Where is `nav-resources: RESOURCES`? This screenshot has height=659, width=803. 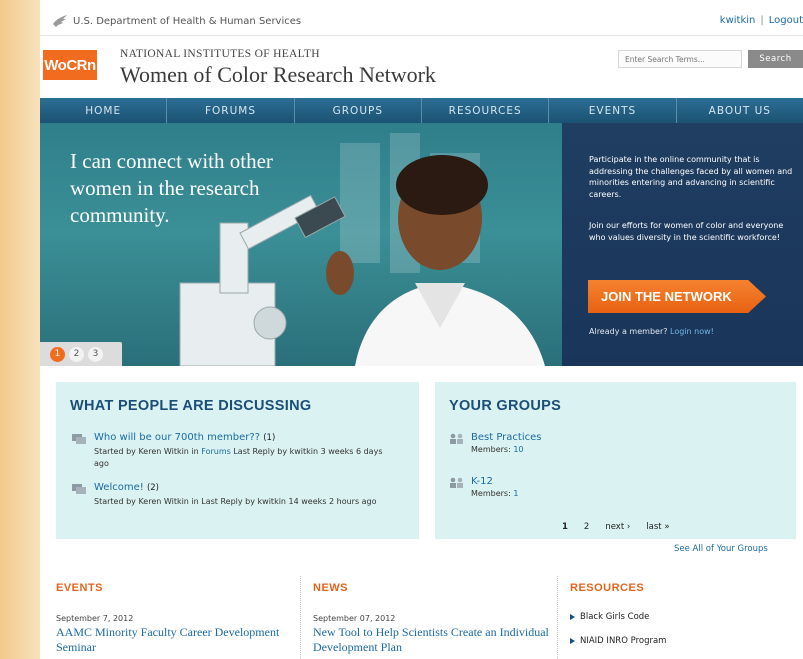 nav-resources: RESOURCES is located at coordinates (486, 110).